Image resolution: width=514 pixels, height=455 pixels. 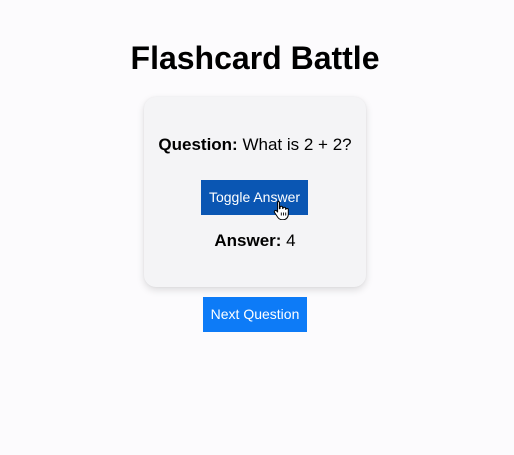 What do you see at coordinates (255, 314) in the screenshot?
I see `next-question-button: Next Question` at bounding box center [255, 314].